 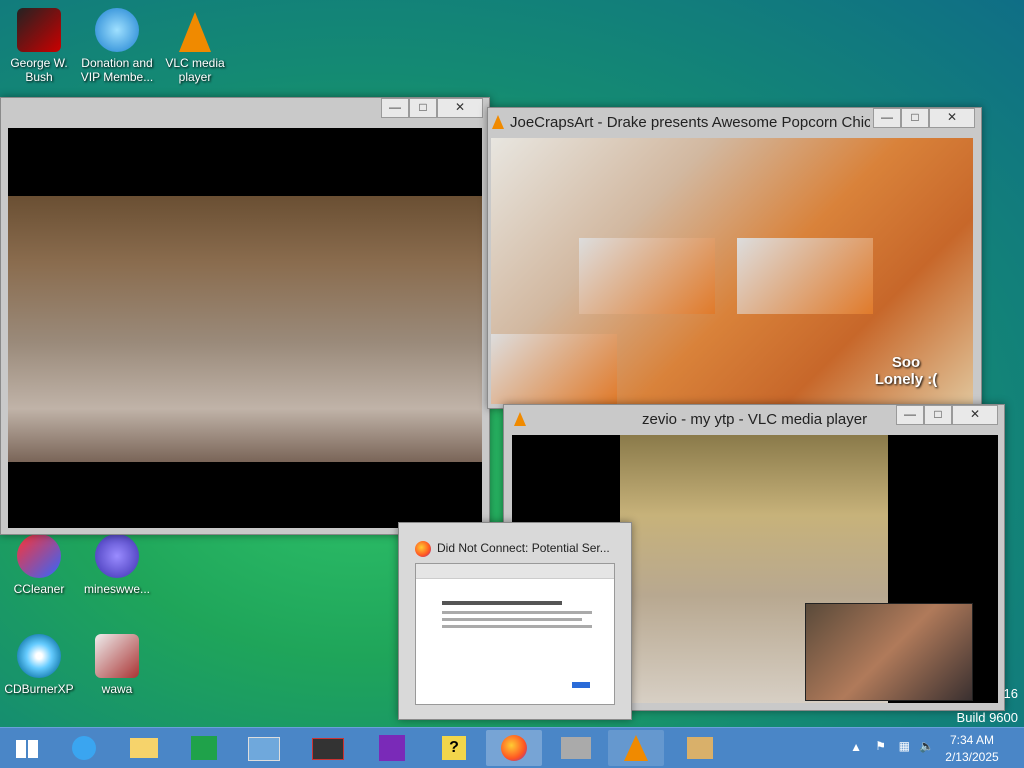 I want to click on show-hidden-icons-icon: ▲, so click(x=856, y=747).